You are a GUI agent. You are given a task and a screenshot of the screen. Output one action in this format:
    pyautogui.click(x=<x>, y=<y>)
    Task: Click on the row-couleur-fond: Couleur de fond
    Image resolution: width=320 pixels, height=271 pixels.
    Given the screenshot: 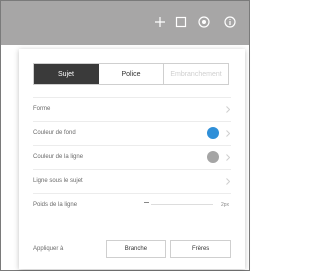 What is the action you would take?
    pyautogui.click(x=132, y=132)
    